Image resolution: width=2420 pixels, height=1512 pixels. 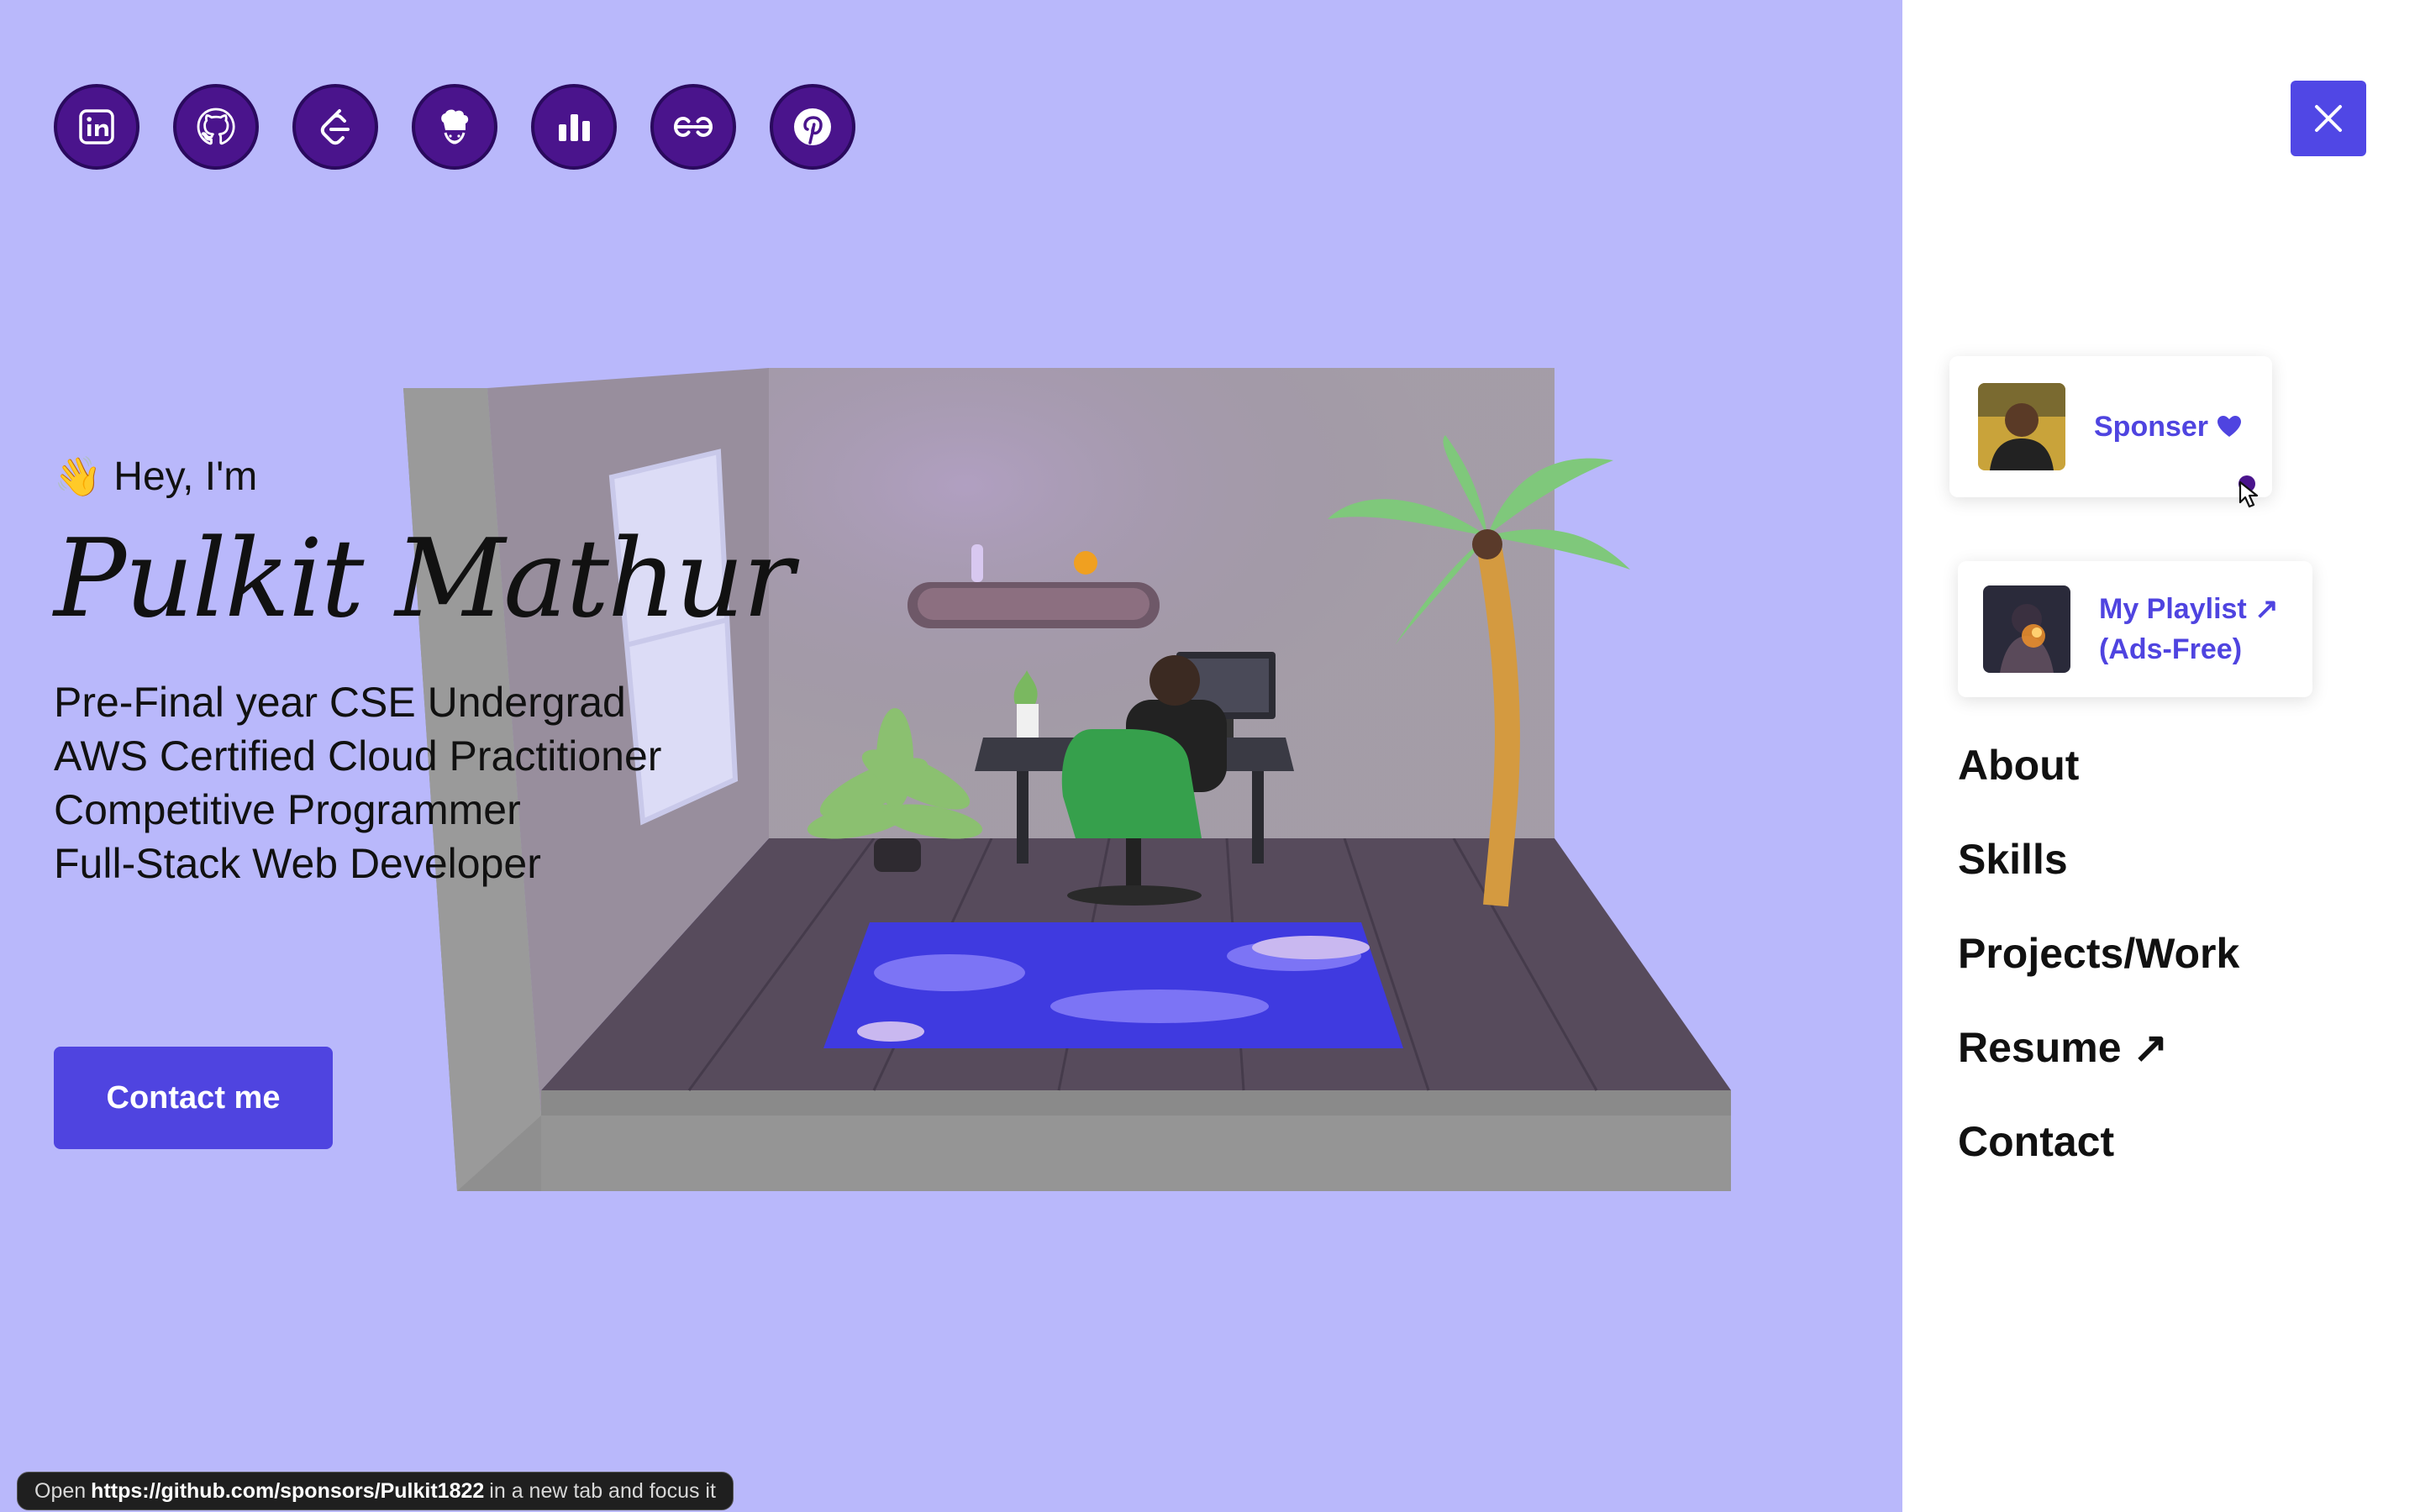 What do you see at coordinates (2189, 629) in the screenshot?
I see `playlist-label: My Playlist ↗ (Ads-Free)` at bounding box center [2189, 629].